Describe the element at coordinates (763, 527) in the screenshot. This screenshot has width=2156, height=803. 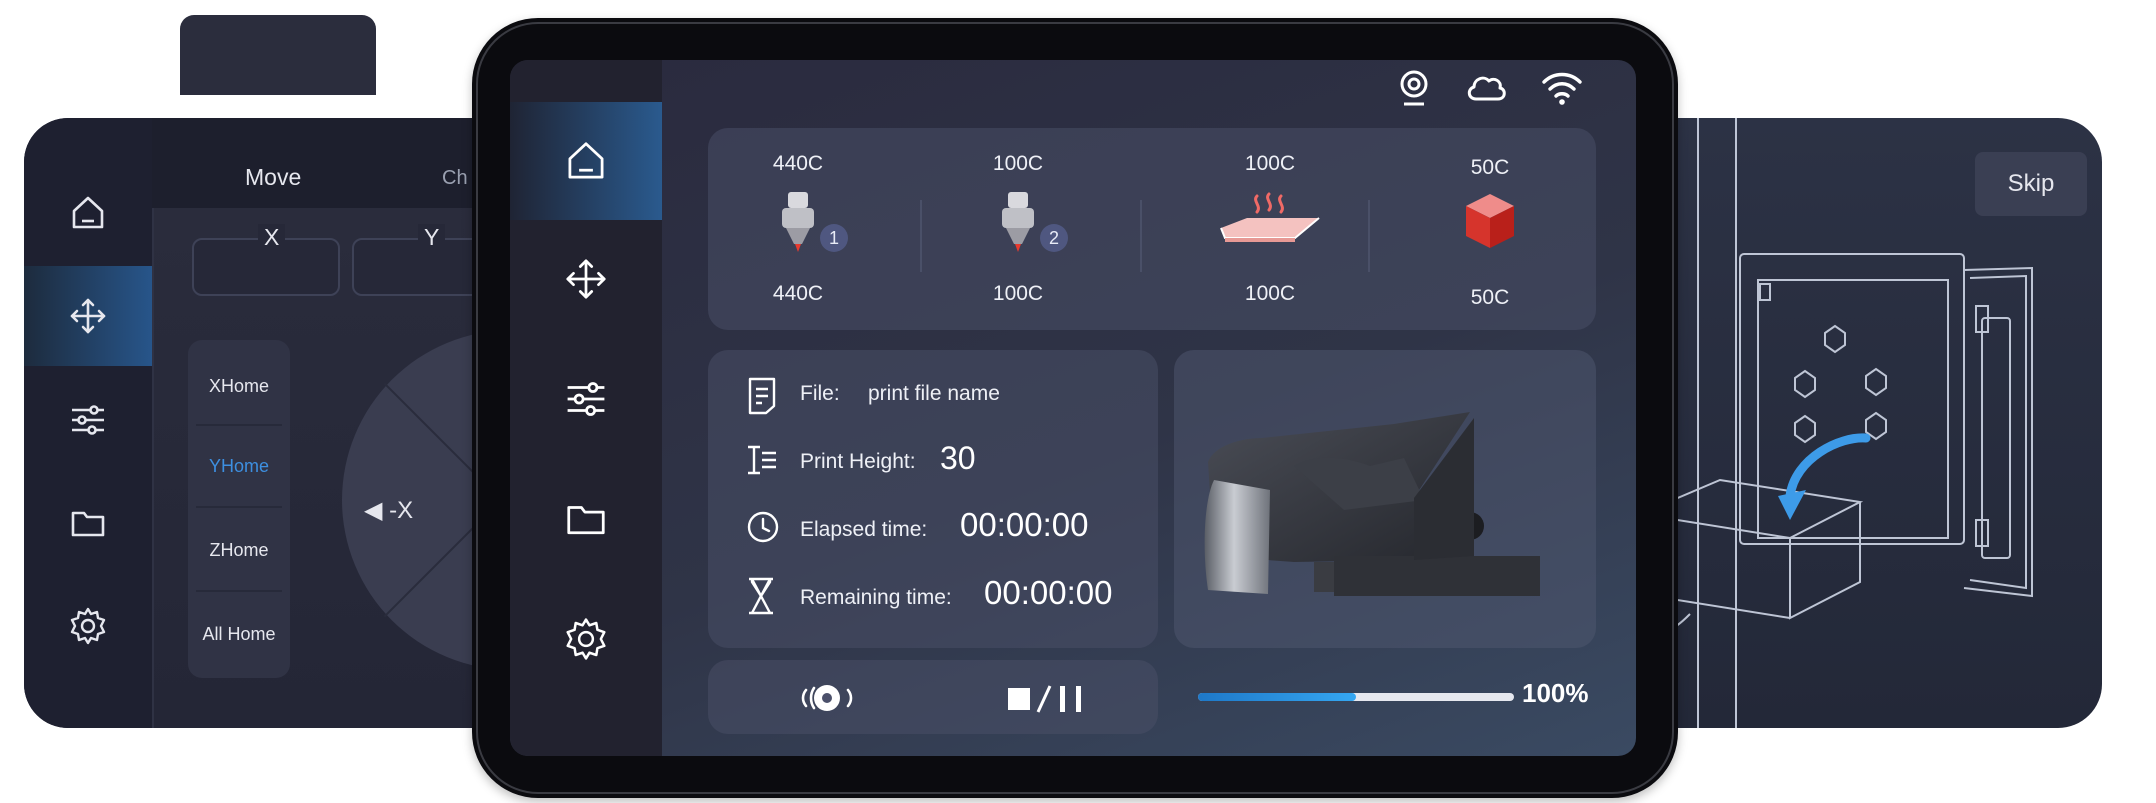
I see `clock-icon` at that location.